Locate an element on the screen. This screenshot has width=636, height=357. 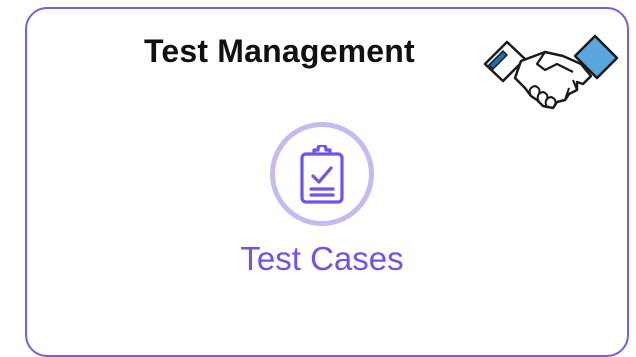
panel-title: Test Management is located at coordinates (279, 51).